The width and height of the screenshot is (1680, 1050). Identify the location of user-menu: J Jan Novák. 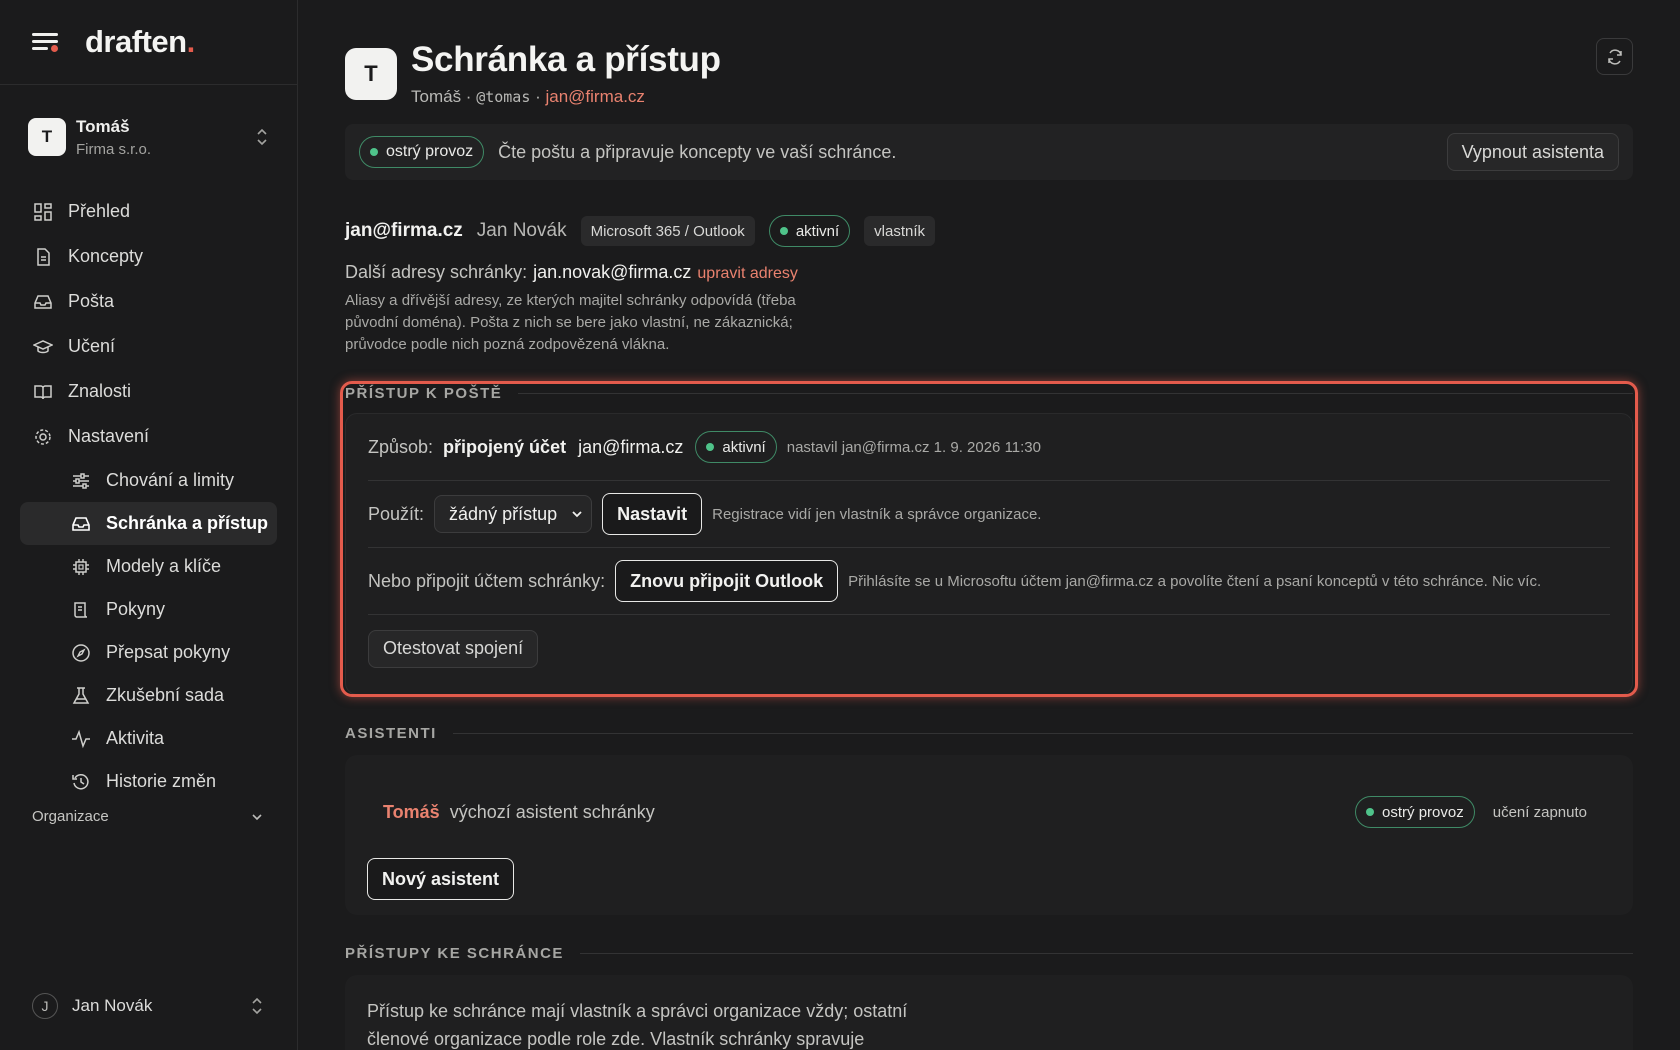
(148, 1006).